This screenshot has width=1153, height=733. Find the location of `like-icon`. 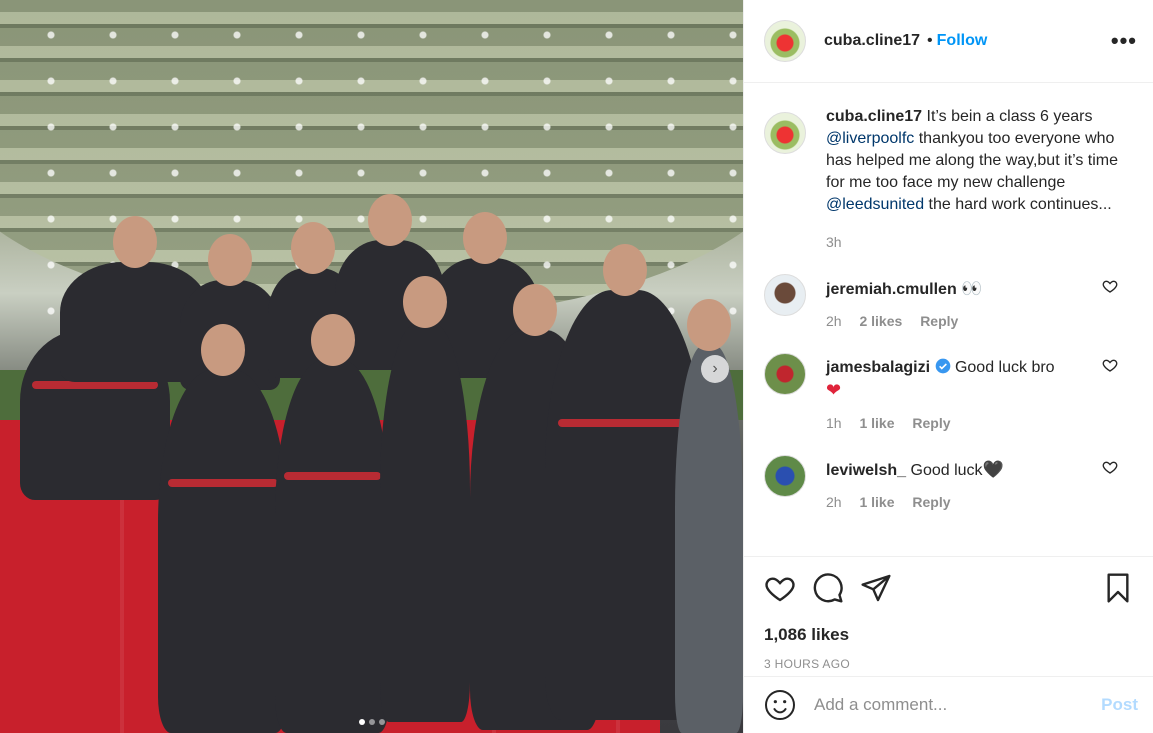

like-icon is located at coordinates (780, 588).